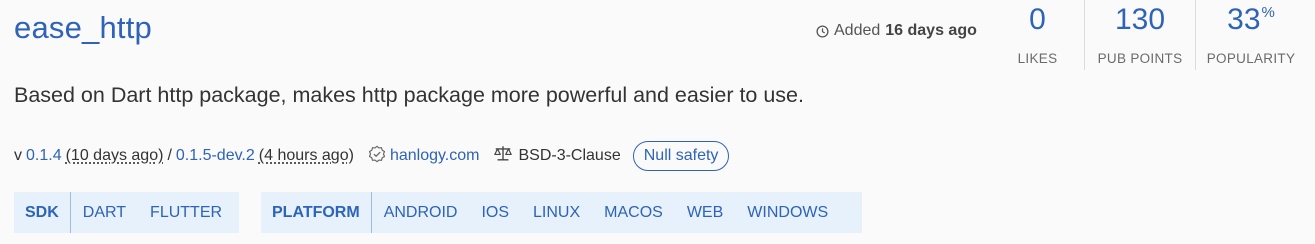  What do you see at coordinates (215, 156) in the screenshot?
I see `dev-version-link: 0.1.5-dev.2` at bounding box center [215, 156].